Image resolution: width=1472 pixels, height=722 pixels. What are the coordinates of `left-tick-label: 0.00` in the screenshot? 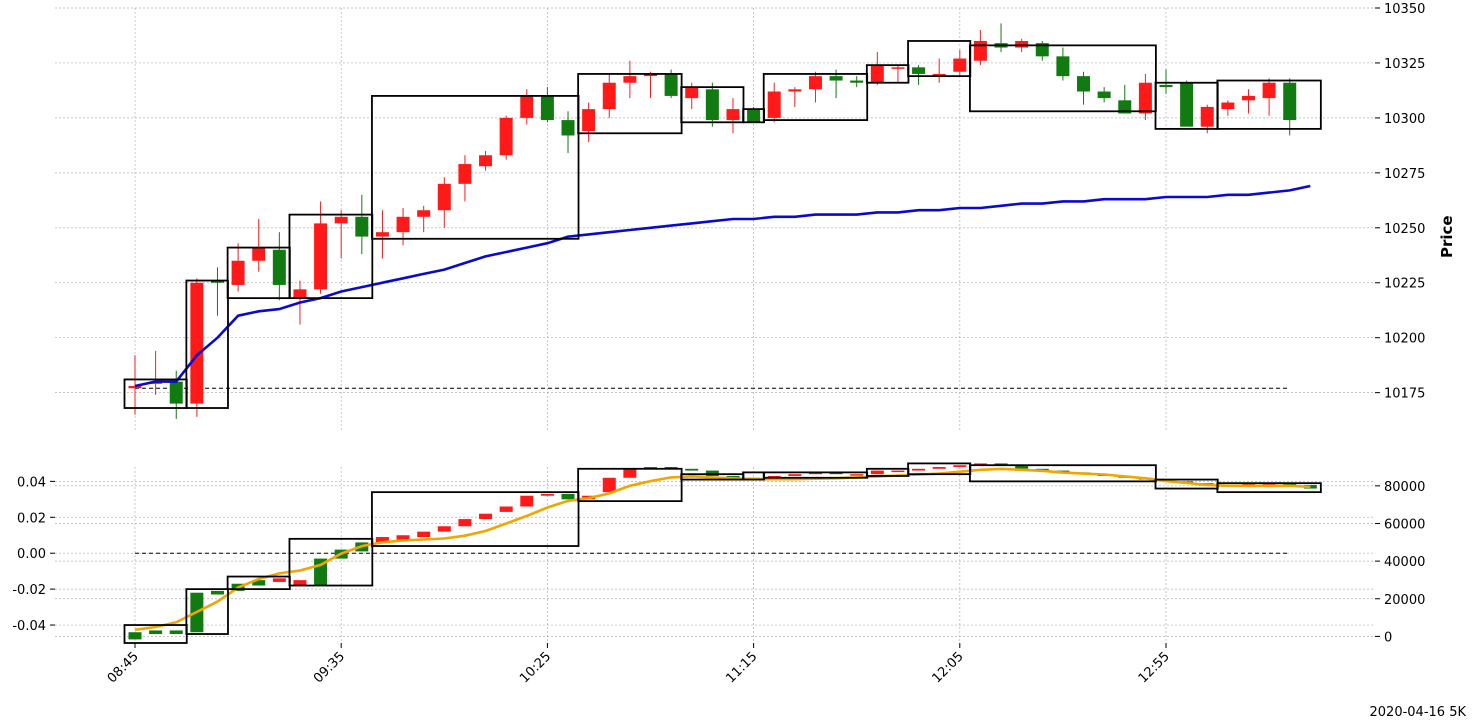 It's located at (31, 554).